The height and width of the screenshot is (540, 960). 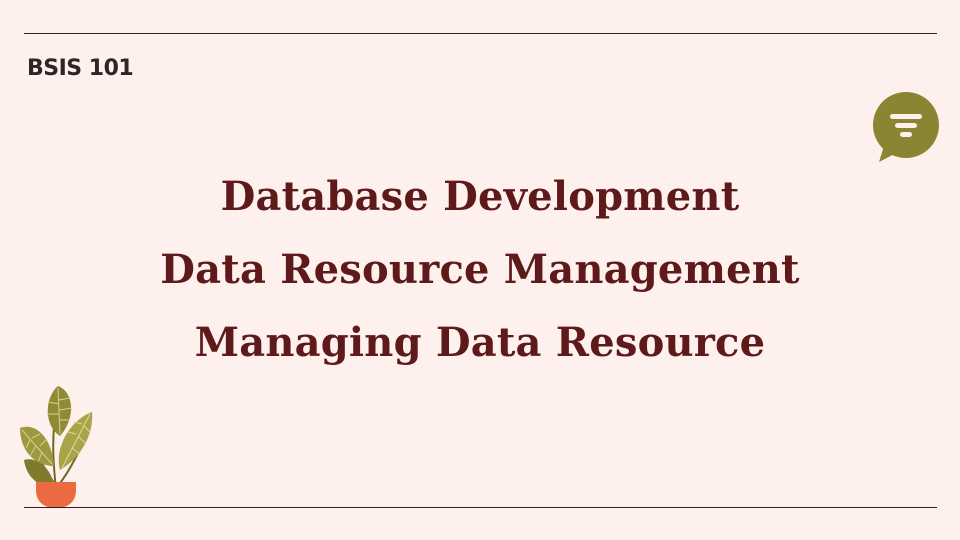 I want to click on course-code-label: BSIS 101, so click(x=80, y=68).